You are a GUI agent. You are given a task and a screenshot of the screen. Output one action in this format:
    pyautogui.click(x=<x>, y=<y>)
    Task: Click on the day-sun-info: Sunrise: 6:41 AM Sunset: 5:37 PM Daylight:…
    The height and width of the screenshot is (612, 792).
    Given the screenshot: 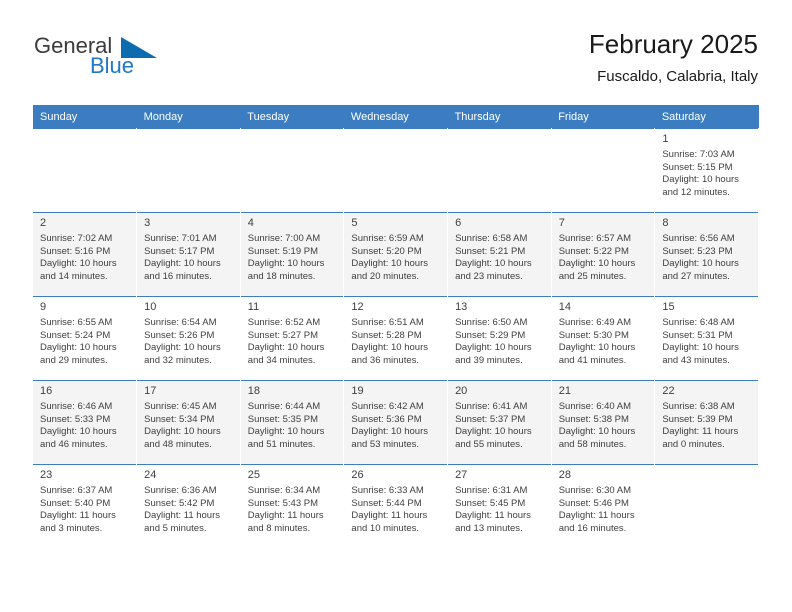 What is the action you would take?
    pyautogui.click(x=499, y=425)
    